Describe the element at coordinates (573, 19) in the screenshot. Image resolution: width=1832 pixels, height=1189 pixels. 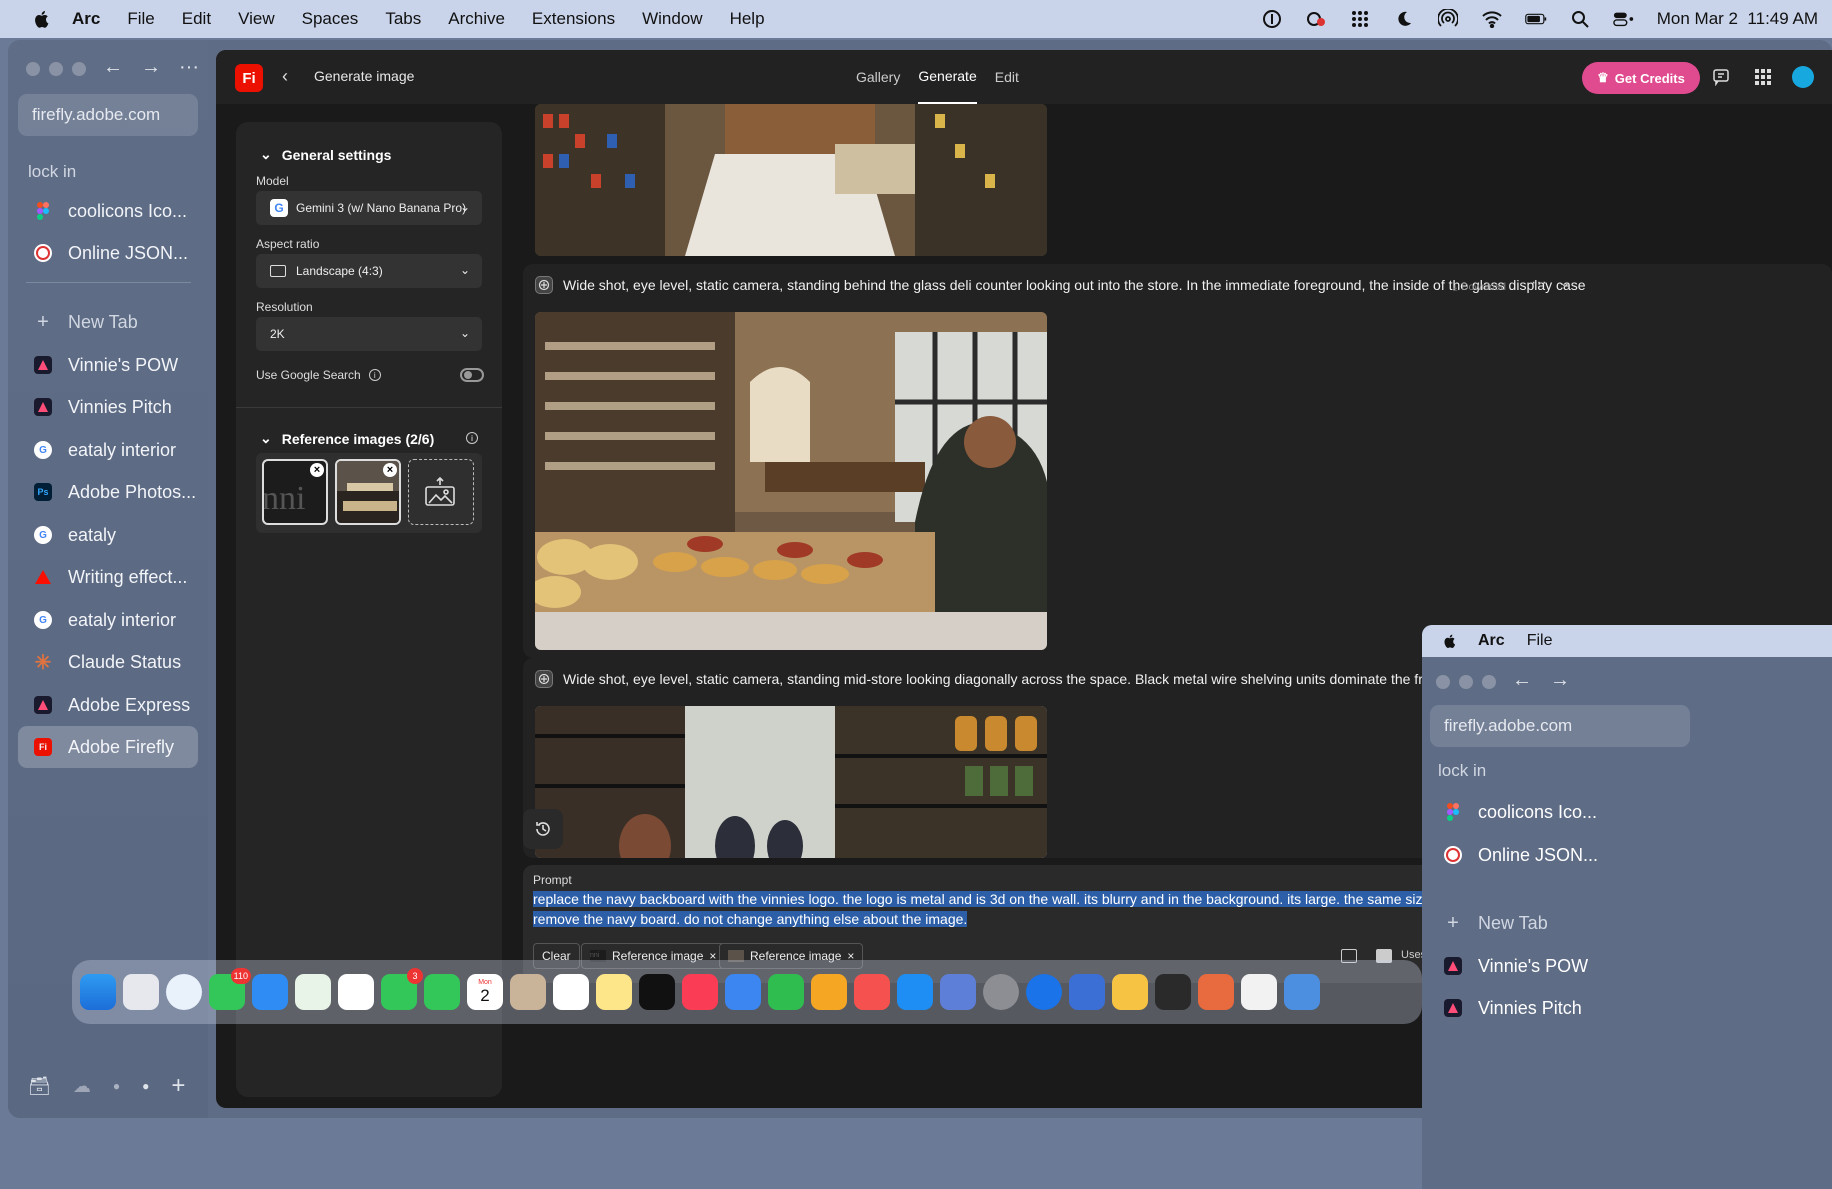
I see `menu-extensions: Extensions` at that location.